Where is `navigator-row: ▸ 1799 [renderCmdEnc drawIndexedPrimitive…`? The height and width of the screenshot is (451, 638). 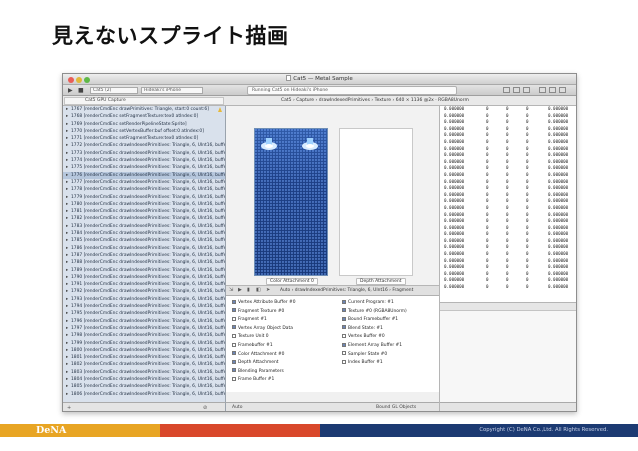 navigator-row: ▸ 1799 [renderCmdEnc drawIndexedPrimitive… is located at coordinates (144, 343).